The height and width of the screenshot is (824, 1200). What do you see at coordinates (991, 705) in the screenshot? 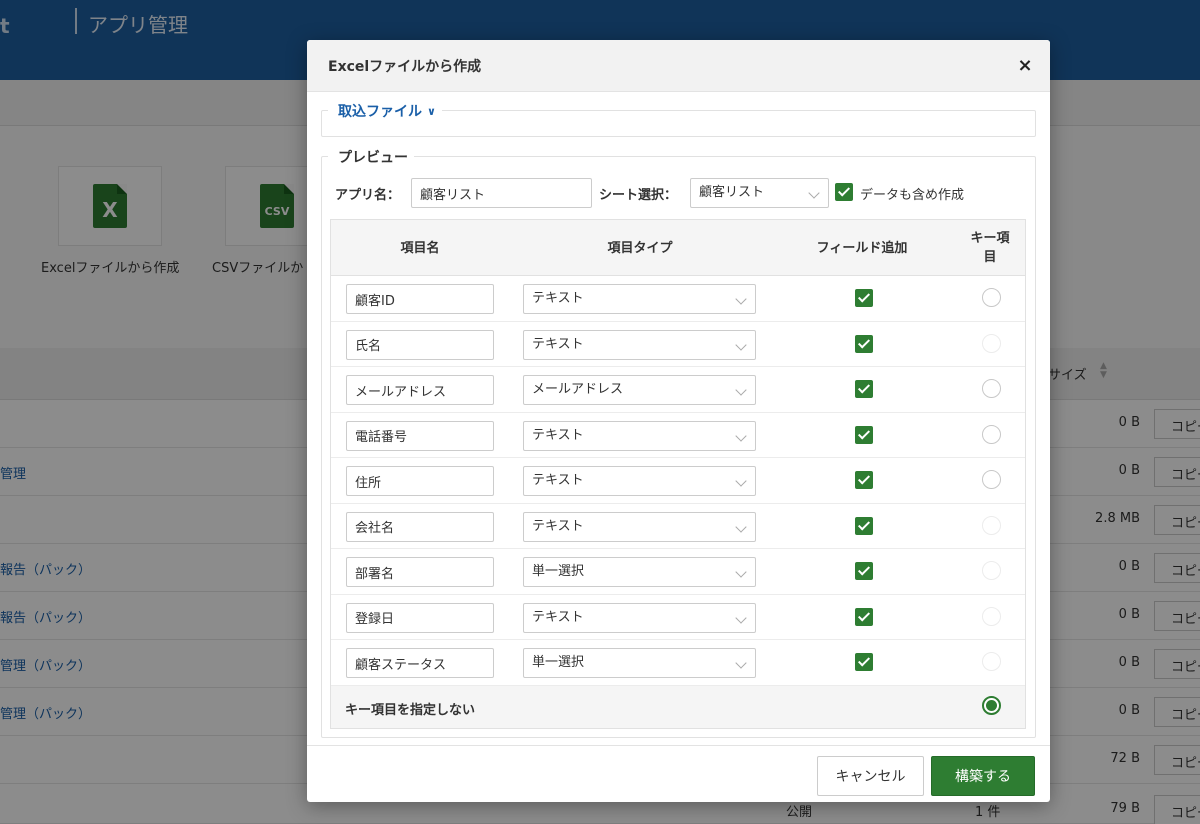
I see `no-key-radio` at bounding box center [991, 705].